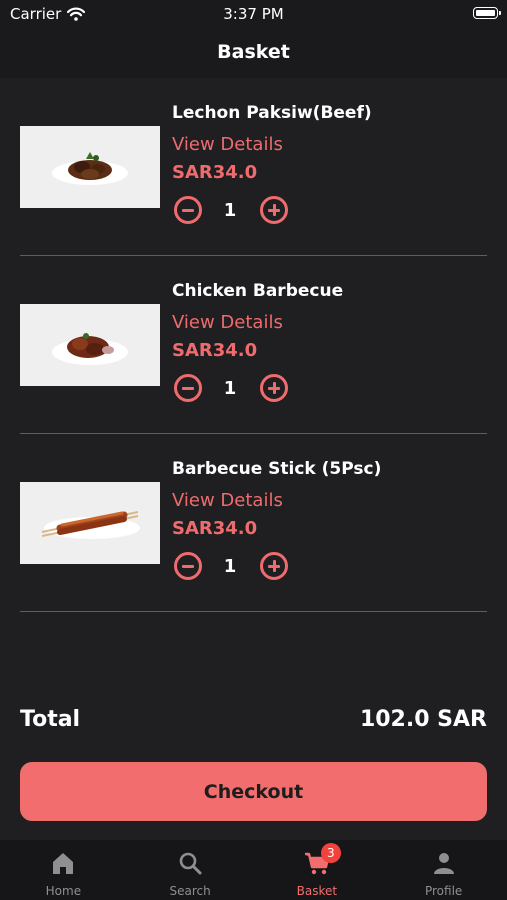 This screenshot has height=900, width=507. I want to click on tab-profile: Profile, so click(443, 870).